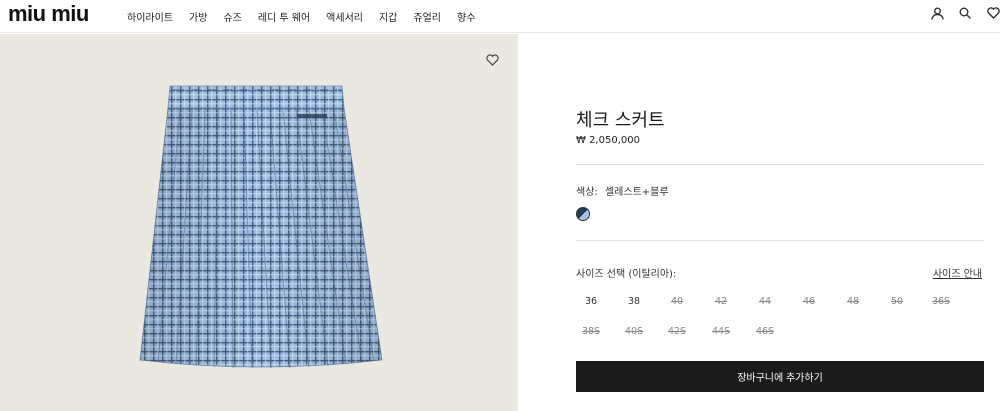 The width and height of the screenshot is (1000, 411). Describe the element at coordinates (626, 274) in the screenshot. I see `size-select-label: 사이즈 선택 (이탈리아):` at that location.